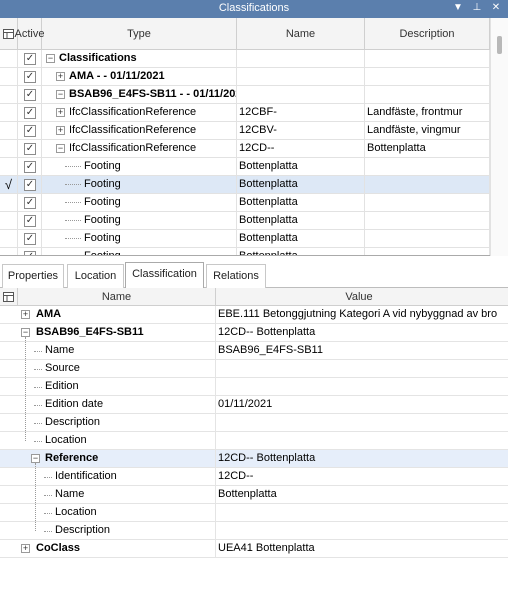 Image resolution: width=508 pixels, height=589 pixels. I want to click on property-name-cell: Identification, so click(108, 477).